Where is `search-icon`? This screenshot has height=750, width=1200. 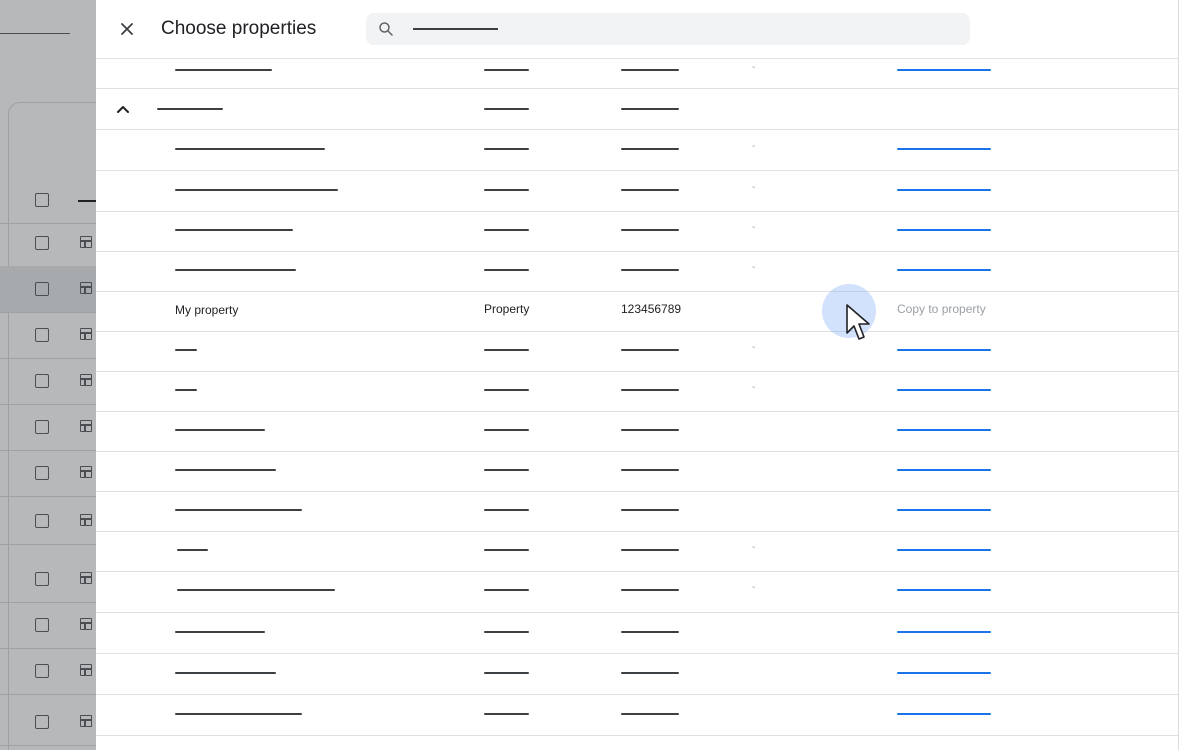
search-icon is located at coordinates (386, 29).